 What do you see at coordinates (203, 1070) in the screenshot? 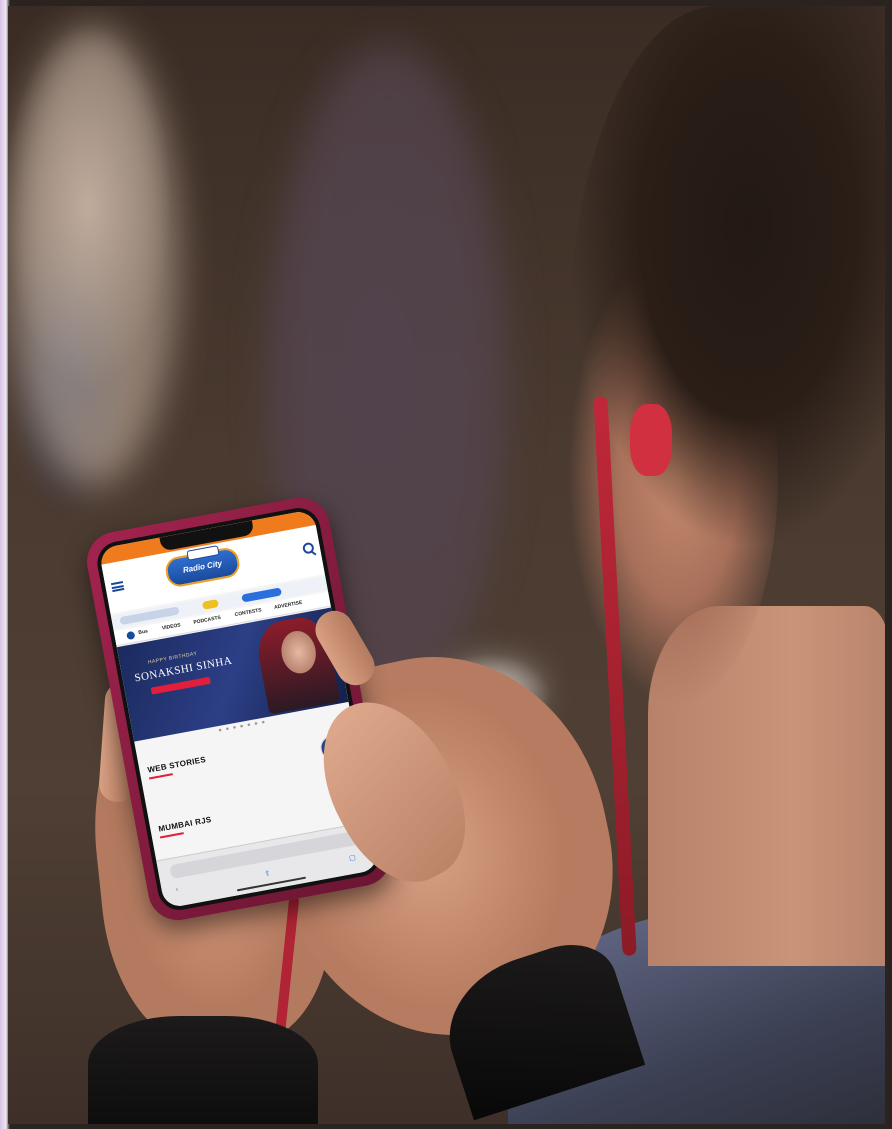
I see `left-sleeve` at bounding box center [203, 1070].